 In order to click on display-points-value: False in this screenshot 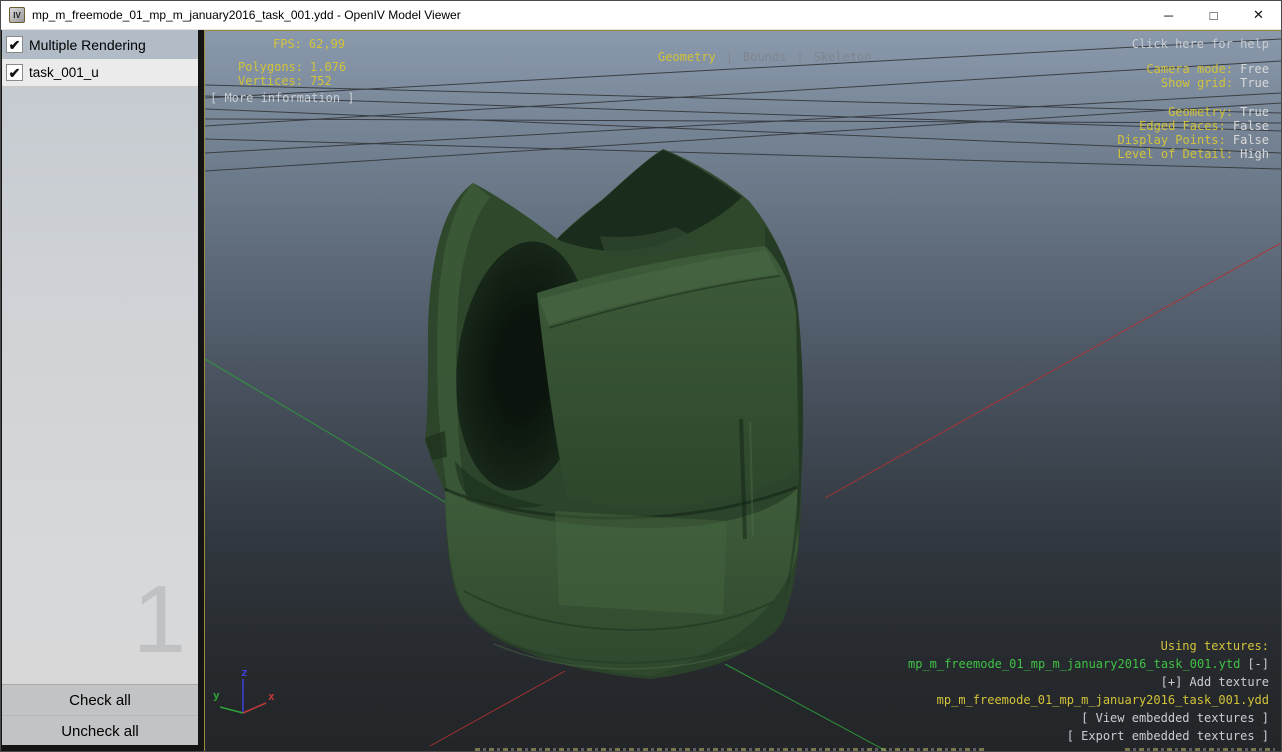, I will do `click(1250, 140)`.